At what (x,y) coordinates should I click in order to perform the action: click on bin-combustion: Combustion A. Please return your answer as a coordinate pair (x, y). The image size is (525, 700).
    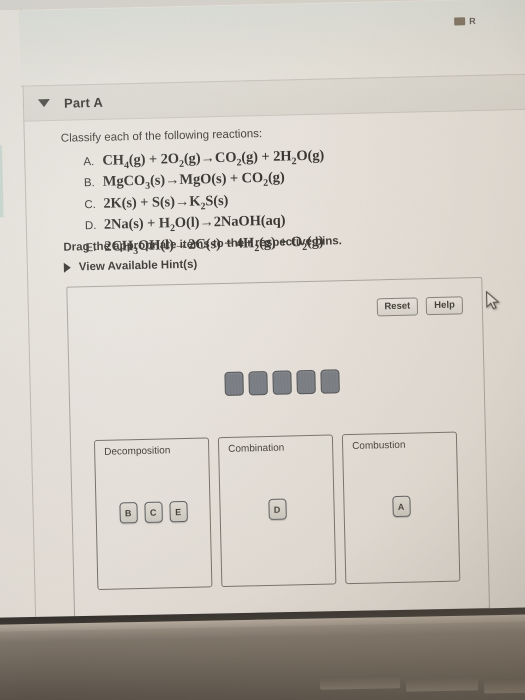
    Looking at the image, I should click on (401, 508).